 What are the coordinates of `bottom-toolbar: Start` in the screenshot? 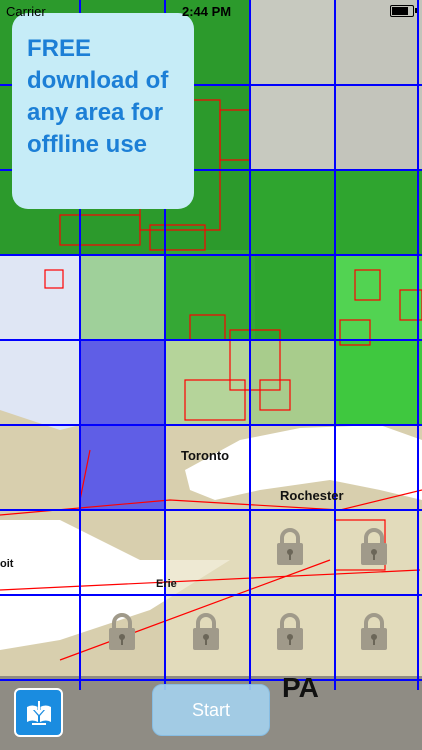 It's located at (211, 713).